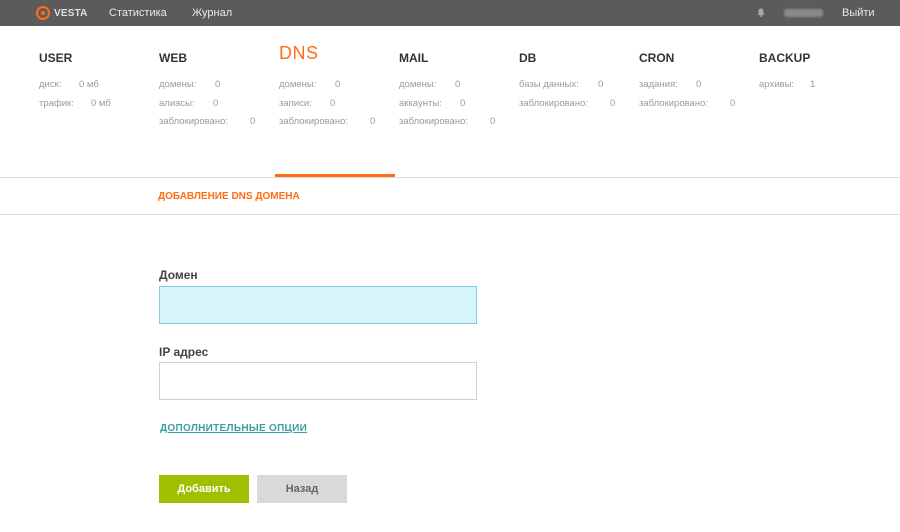  I want to click on stat-label: архивы:, so click(777, 84).